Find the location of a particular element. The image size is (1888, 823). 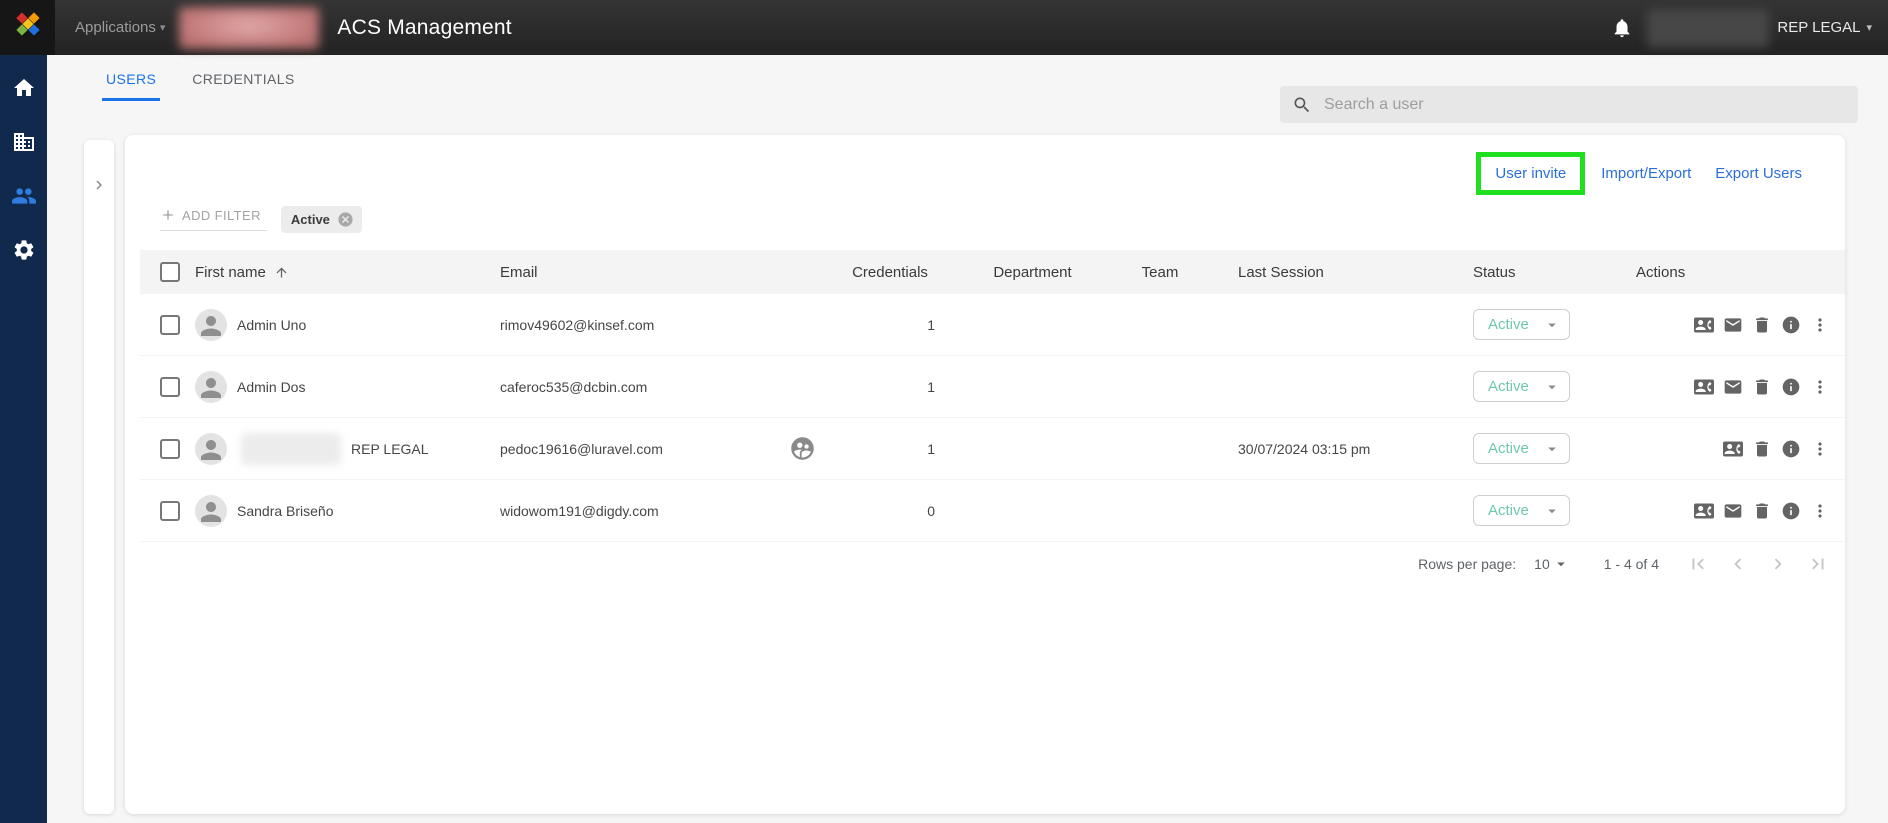

tab-credentials: CREDENTIALS is located at coordinates (243, 86).